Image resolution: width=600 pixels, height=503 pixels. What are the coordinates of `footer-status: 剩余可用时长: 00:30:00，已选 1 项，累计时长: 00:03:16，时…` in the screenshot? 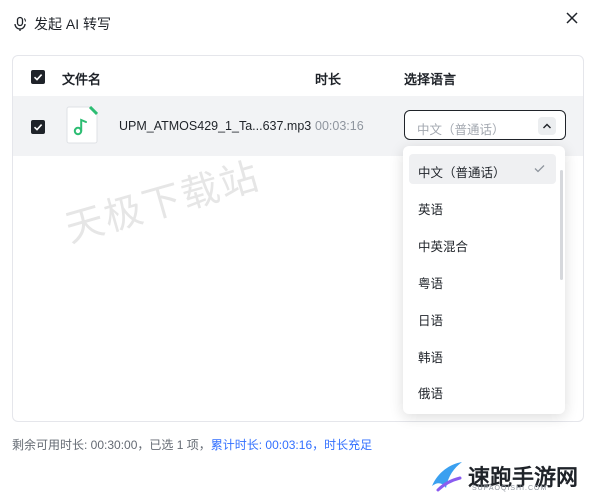 It's located at (192, 444).